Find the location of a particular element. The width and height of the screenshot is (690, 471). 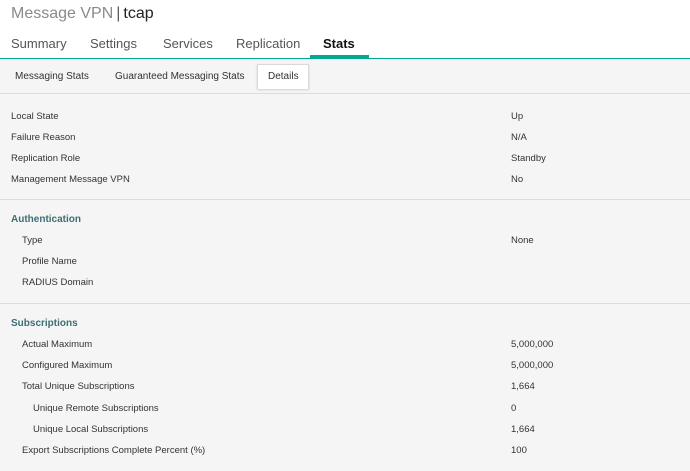

page-title: Message VPN | tcap is located at coordinates (82, 14).